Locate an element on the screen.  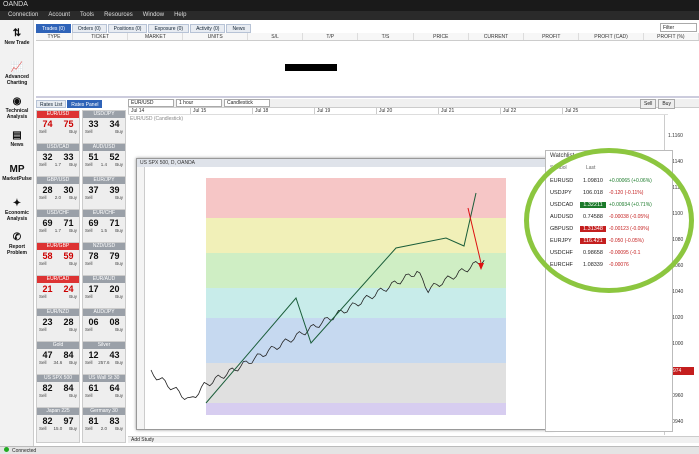
rates-tab-0: Rates List is located at coordinates (51, 104).